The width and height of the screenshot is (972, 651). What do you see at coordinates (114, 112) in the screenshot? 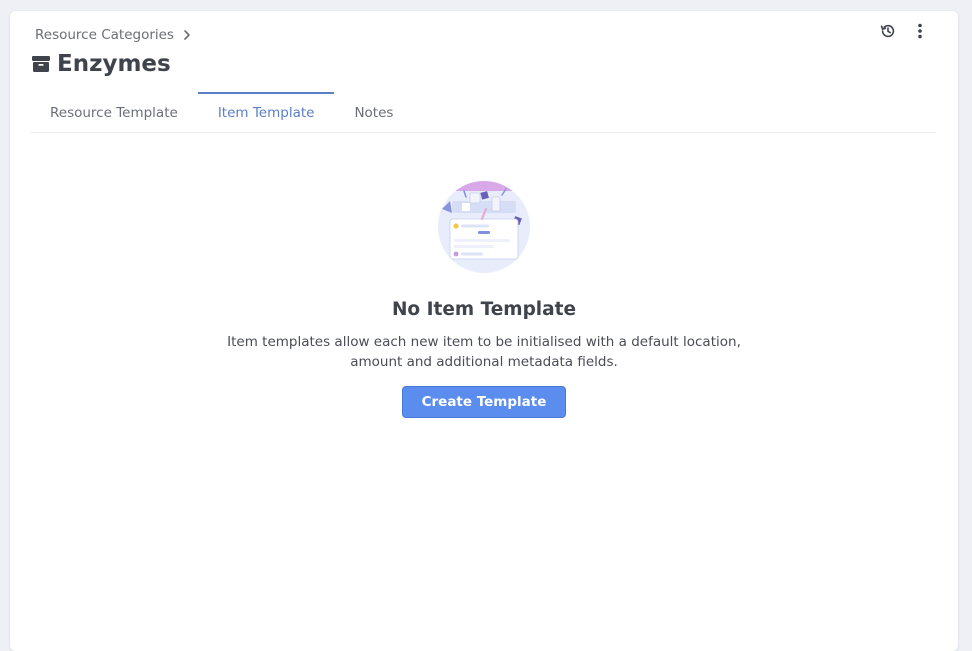
I see `tab-resource-template: Resource Template` at bounding box center [114, 112].